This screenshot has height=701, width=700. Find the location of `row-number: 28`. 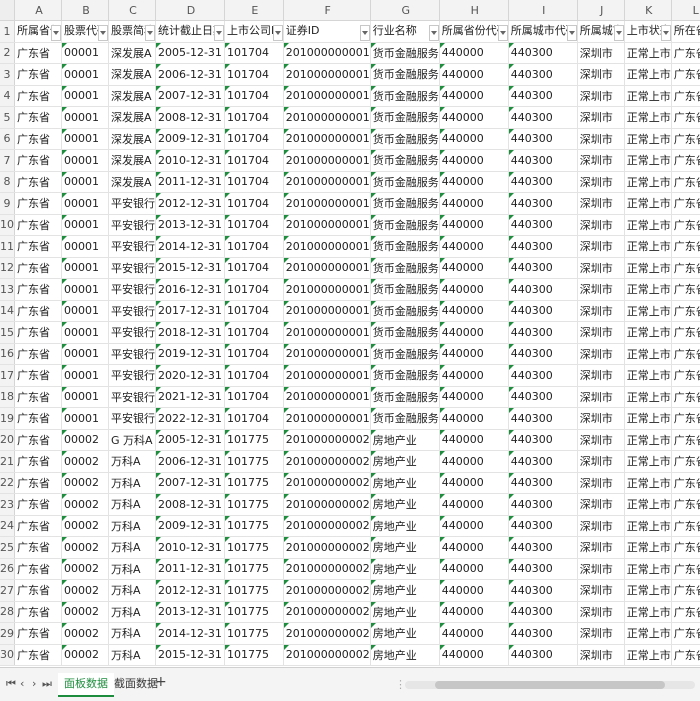

row-number: 28 is located at coordinates (7, 612).